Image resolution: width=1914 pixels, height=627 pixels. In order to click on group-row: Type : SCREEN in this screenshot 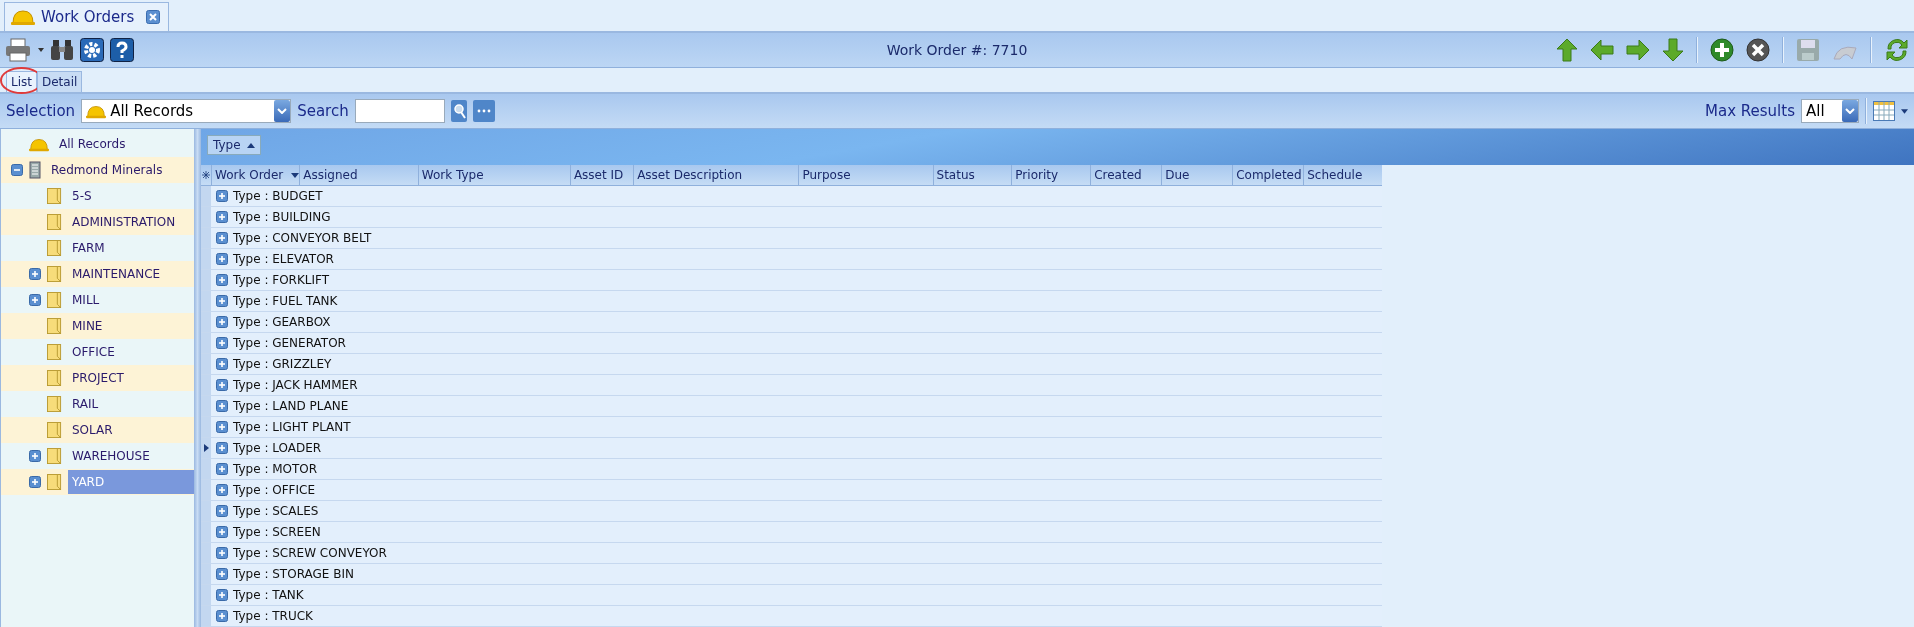, I will do `click(277, 532)`.